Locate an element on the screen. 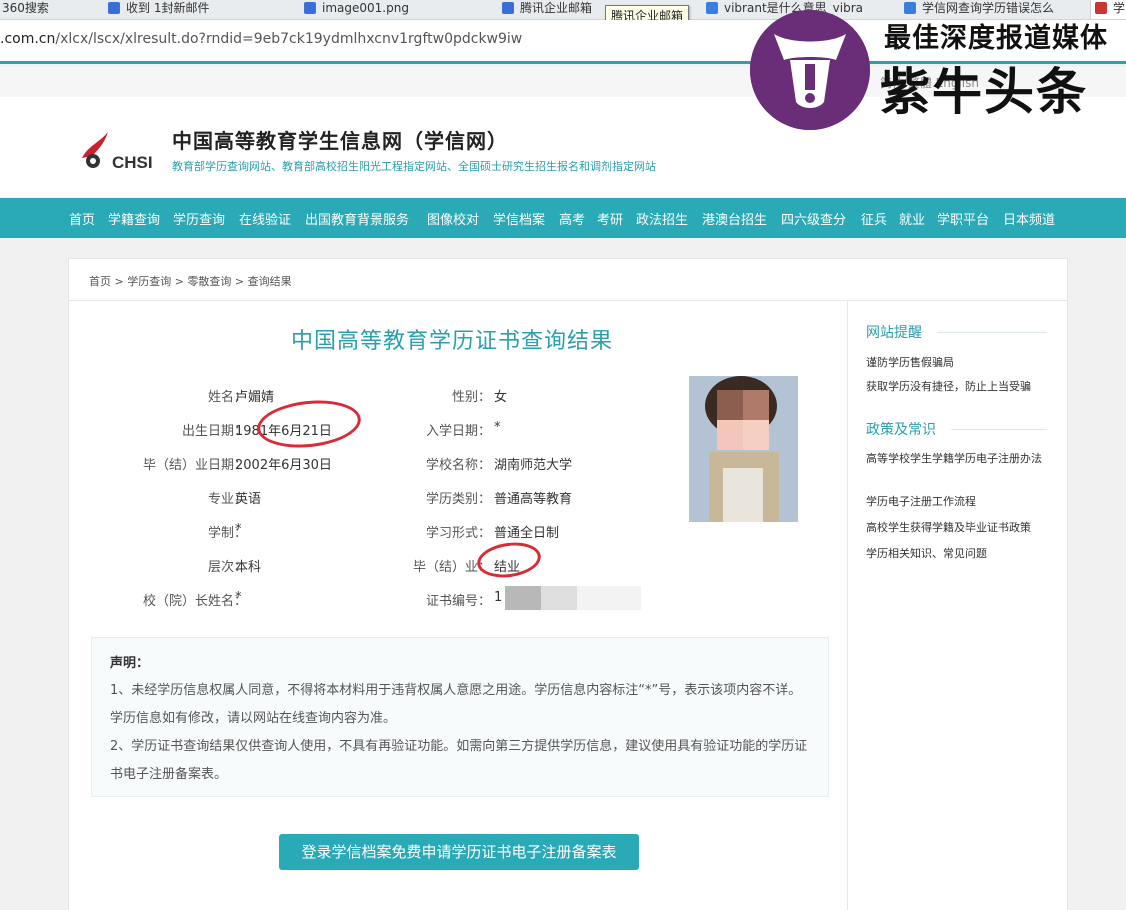 The height and width of the screenshot is (910, 1126). nav-item: 学历查询 is located at coordinates (199, 218).